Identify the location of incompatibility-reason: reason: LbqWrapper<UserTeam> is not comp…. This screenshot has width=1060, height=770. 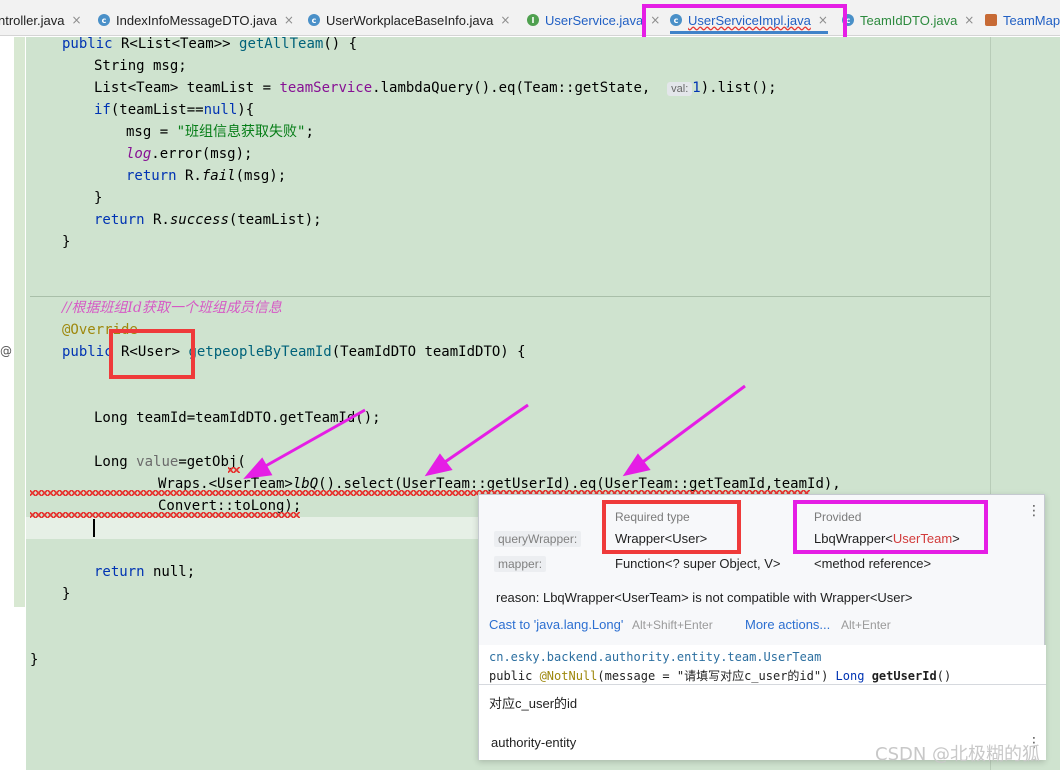
(704, 597).